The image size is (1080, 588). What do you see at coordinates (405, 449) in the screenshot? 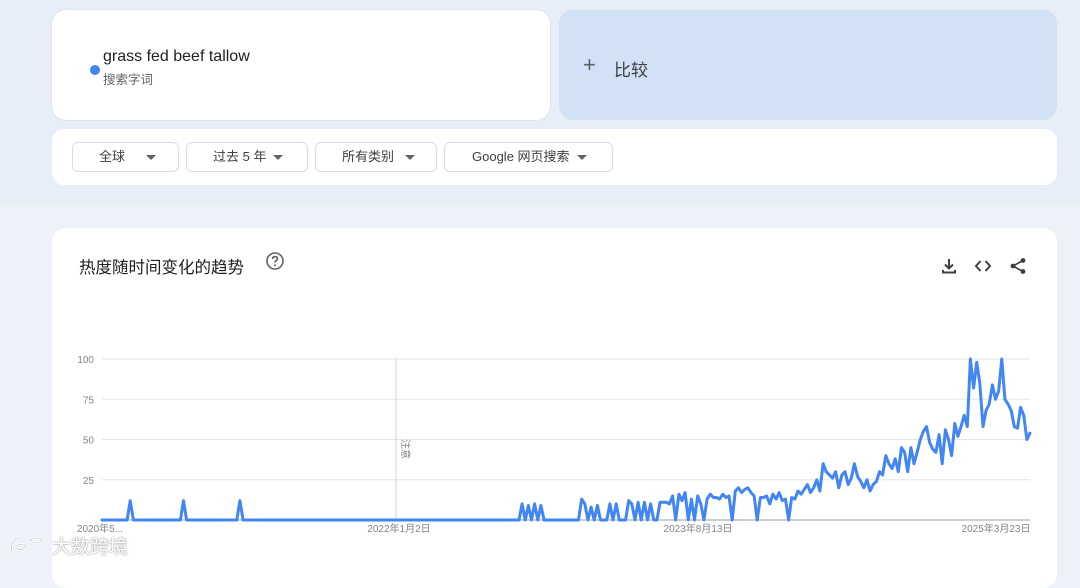
I see `note-label: 注意` at bounding box center [405, 449].